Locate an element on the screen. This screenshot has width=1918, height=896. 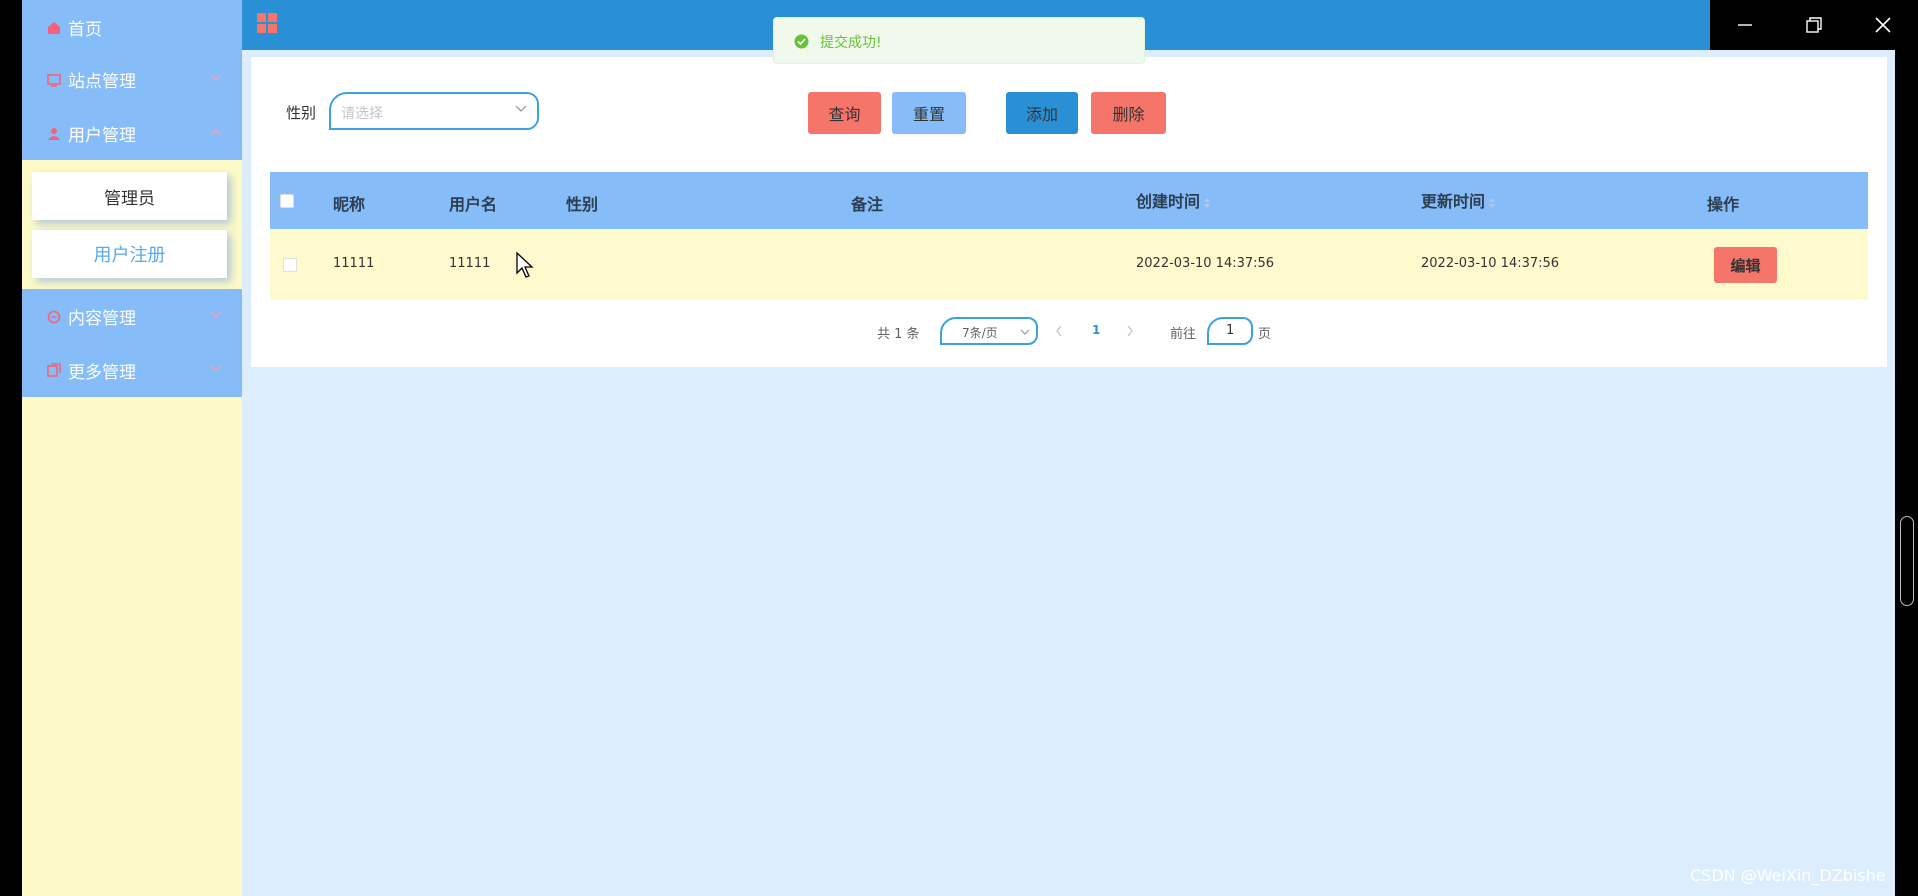
watermark: CSDN @WeiXin_DZbishe is located at coordinates (1788, 875).